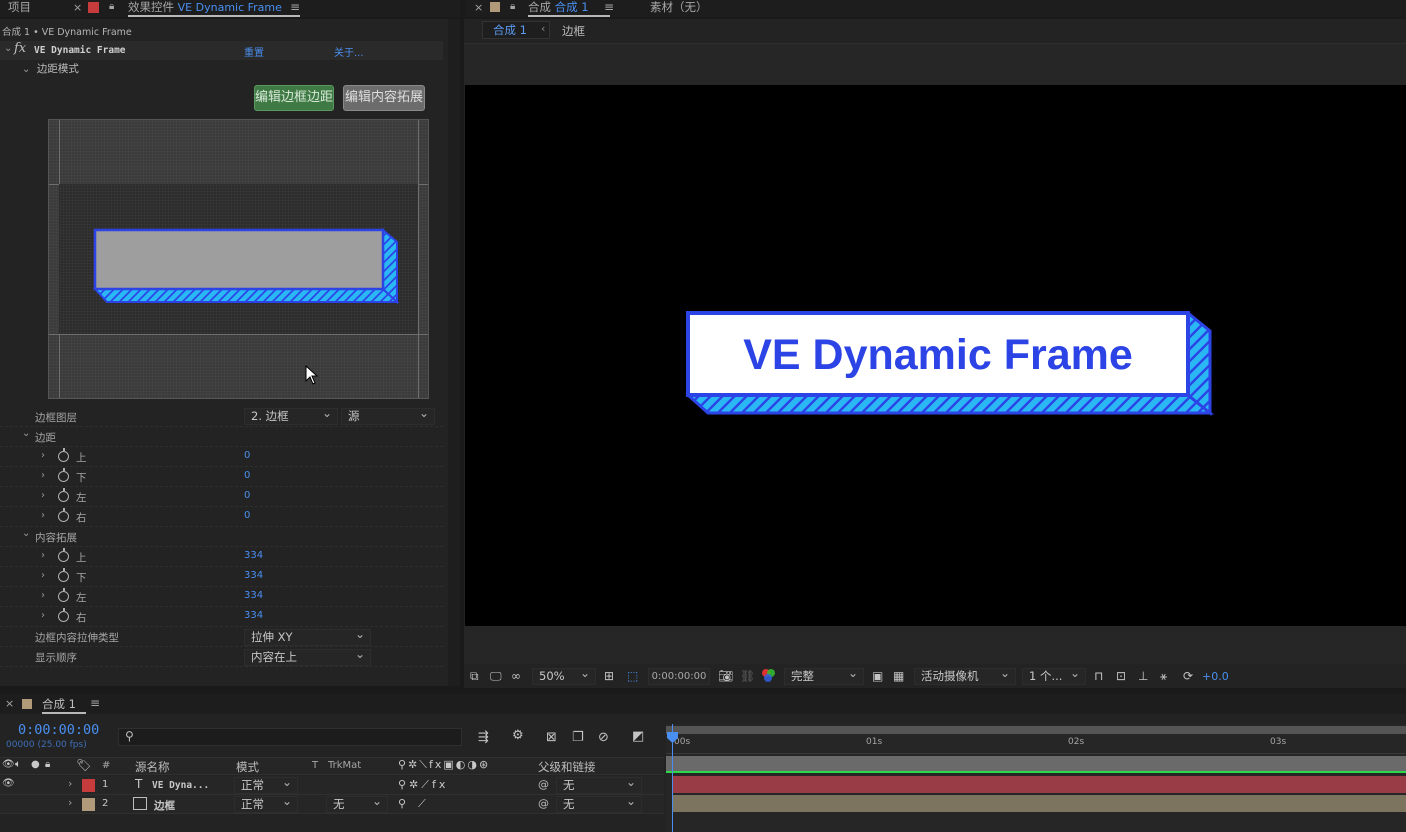 The width and height of the screenshot is (1406, 832). Describe the element at coordinates (824, 675) in the screenshot. I see `resolution-select: 完整` at that location.